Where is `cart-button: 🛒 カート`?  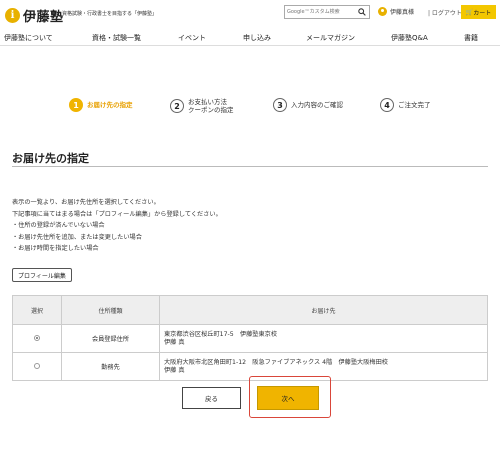 cart-button: 🛒 カート is located at coordinates (478, 12).